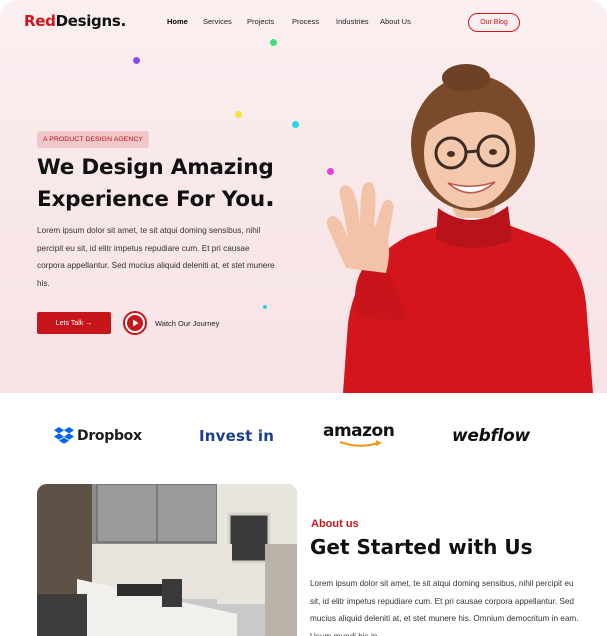 Image resolution: width=607 pixels, height=636 pixels. Describe the element at coordinates (352, 21) in the screenshot. I see `nav-item-industries: Industries` at that location.